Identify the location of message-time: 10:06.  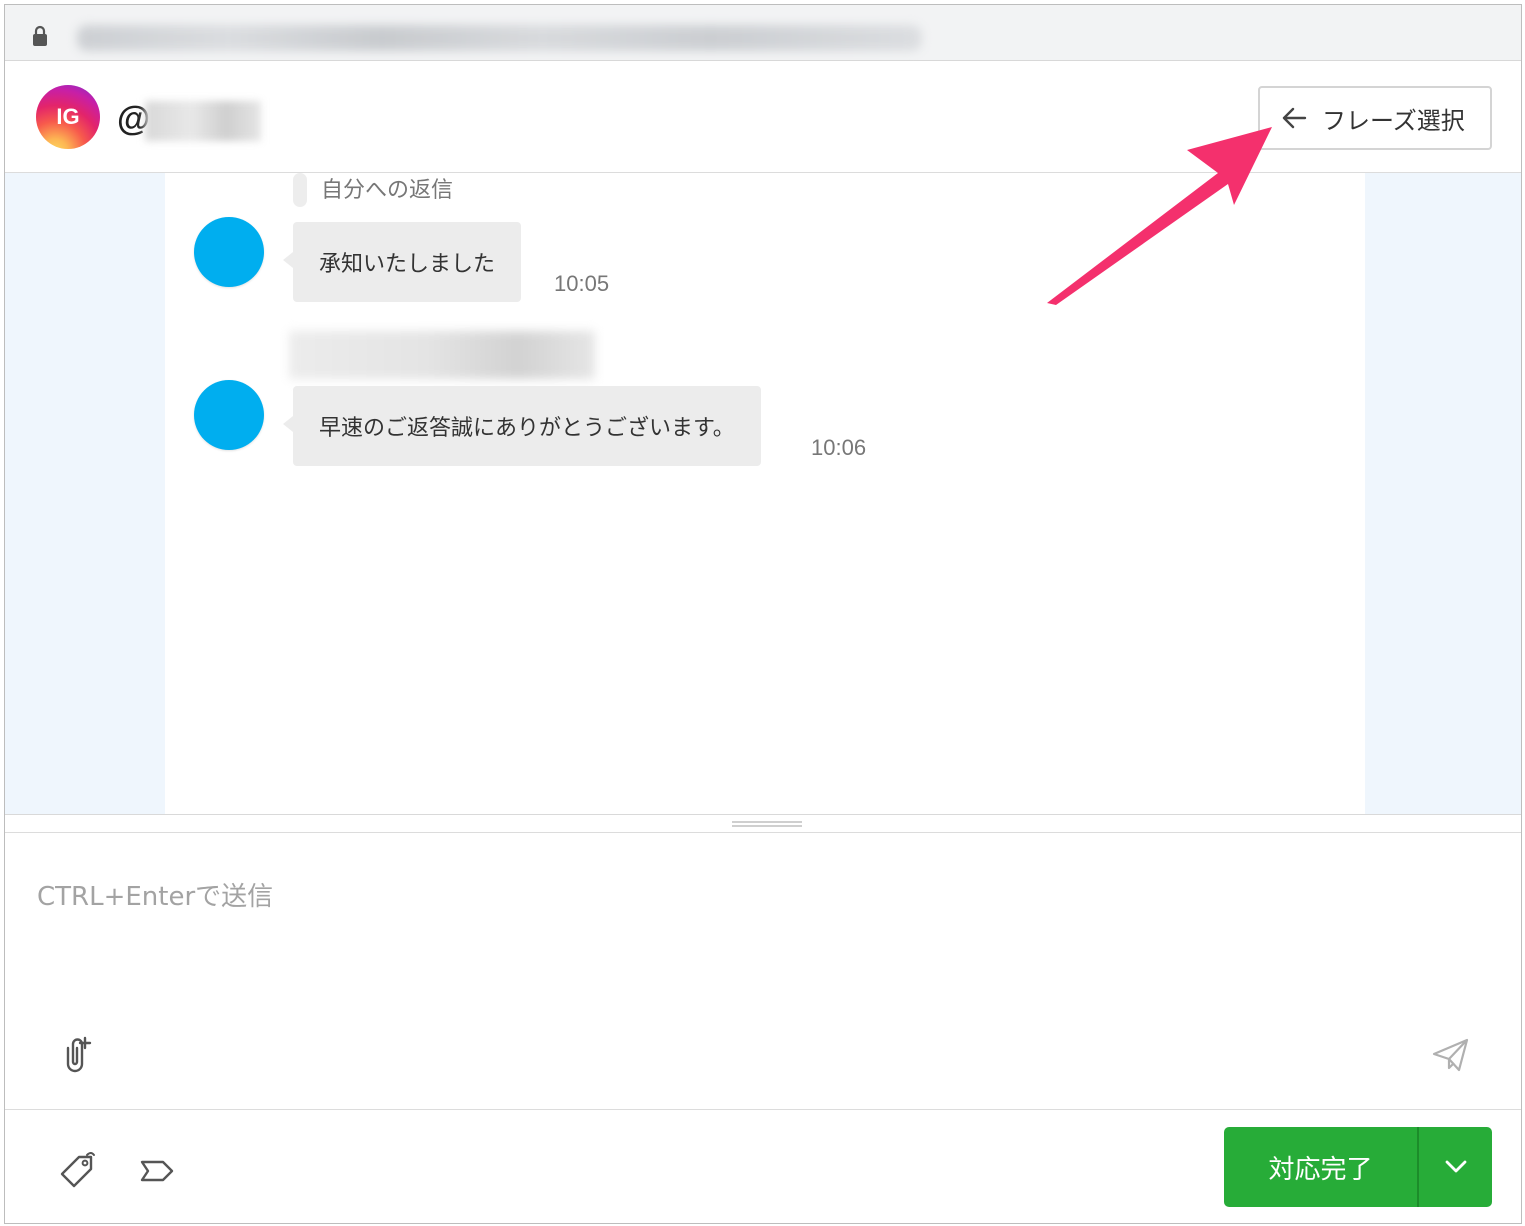
(839, 447).